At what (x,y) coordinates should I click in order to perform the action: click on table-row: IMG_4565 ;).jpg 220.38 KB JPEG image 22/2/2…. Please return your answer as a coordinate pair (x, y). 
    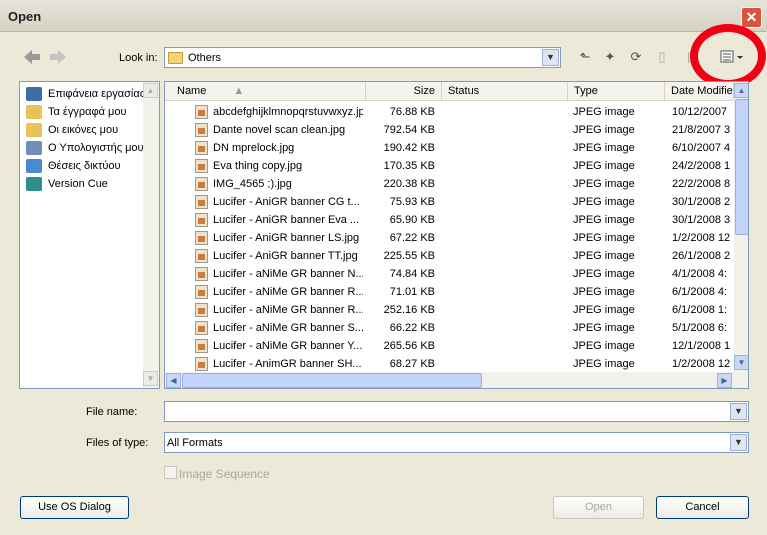
    Looking at the image, I should click on (449, 184).